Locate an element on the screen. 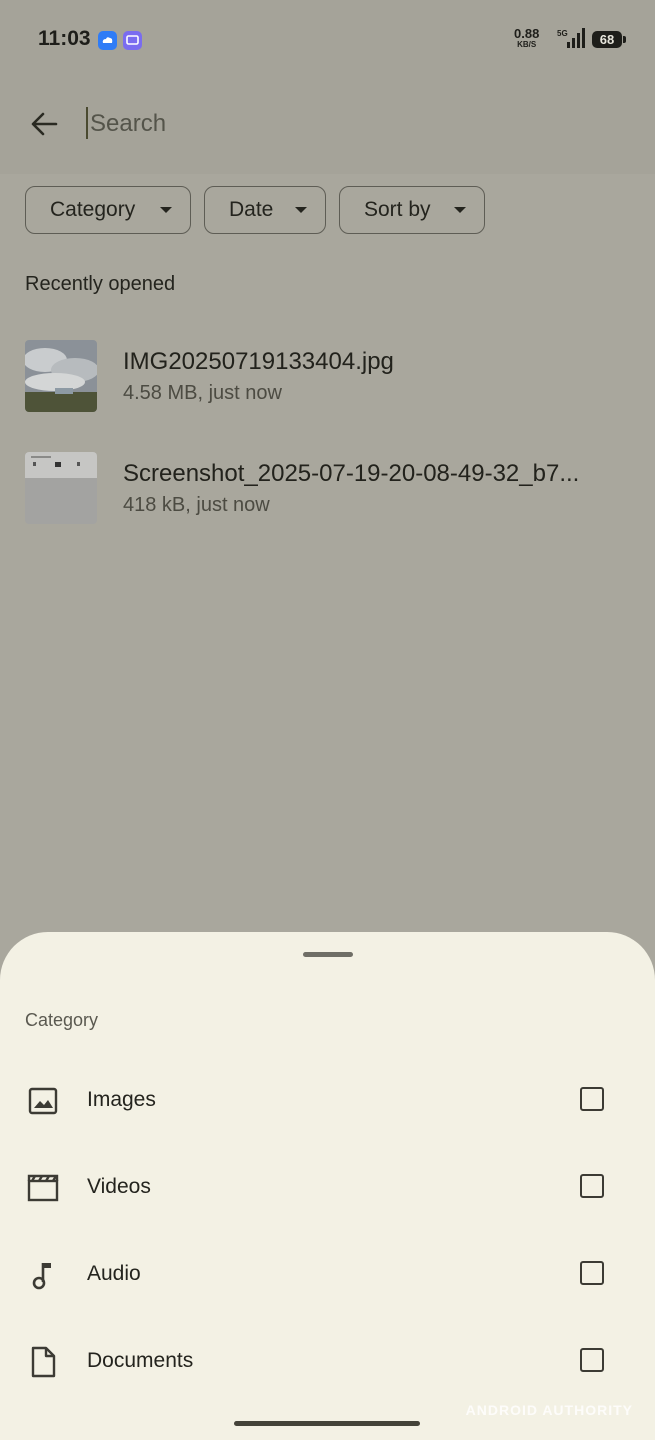  audio-checkbox is located at coordinates (592, 1273).